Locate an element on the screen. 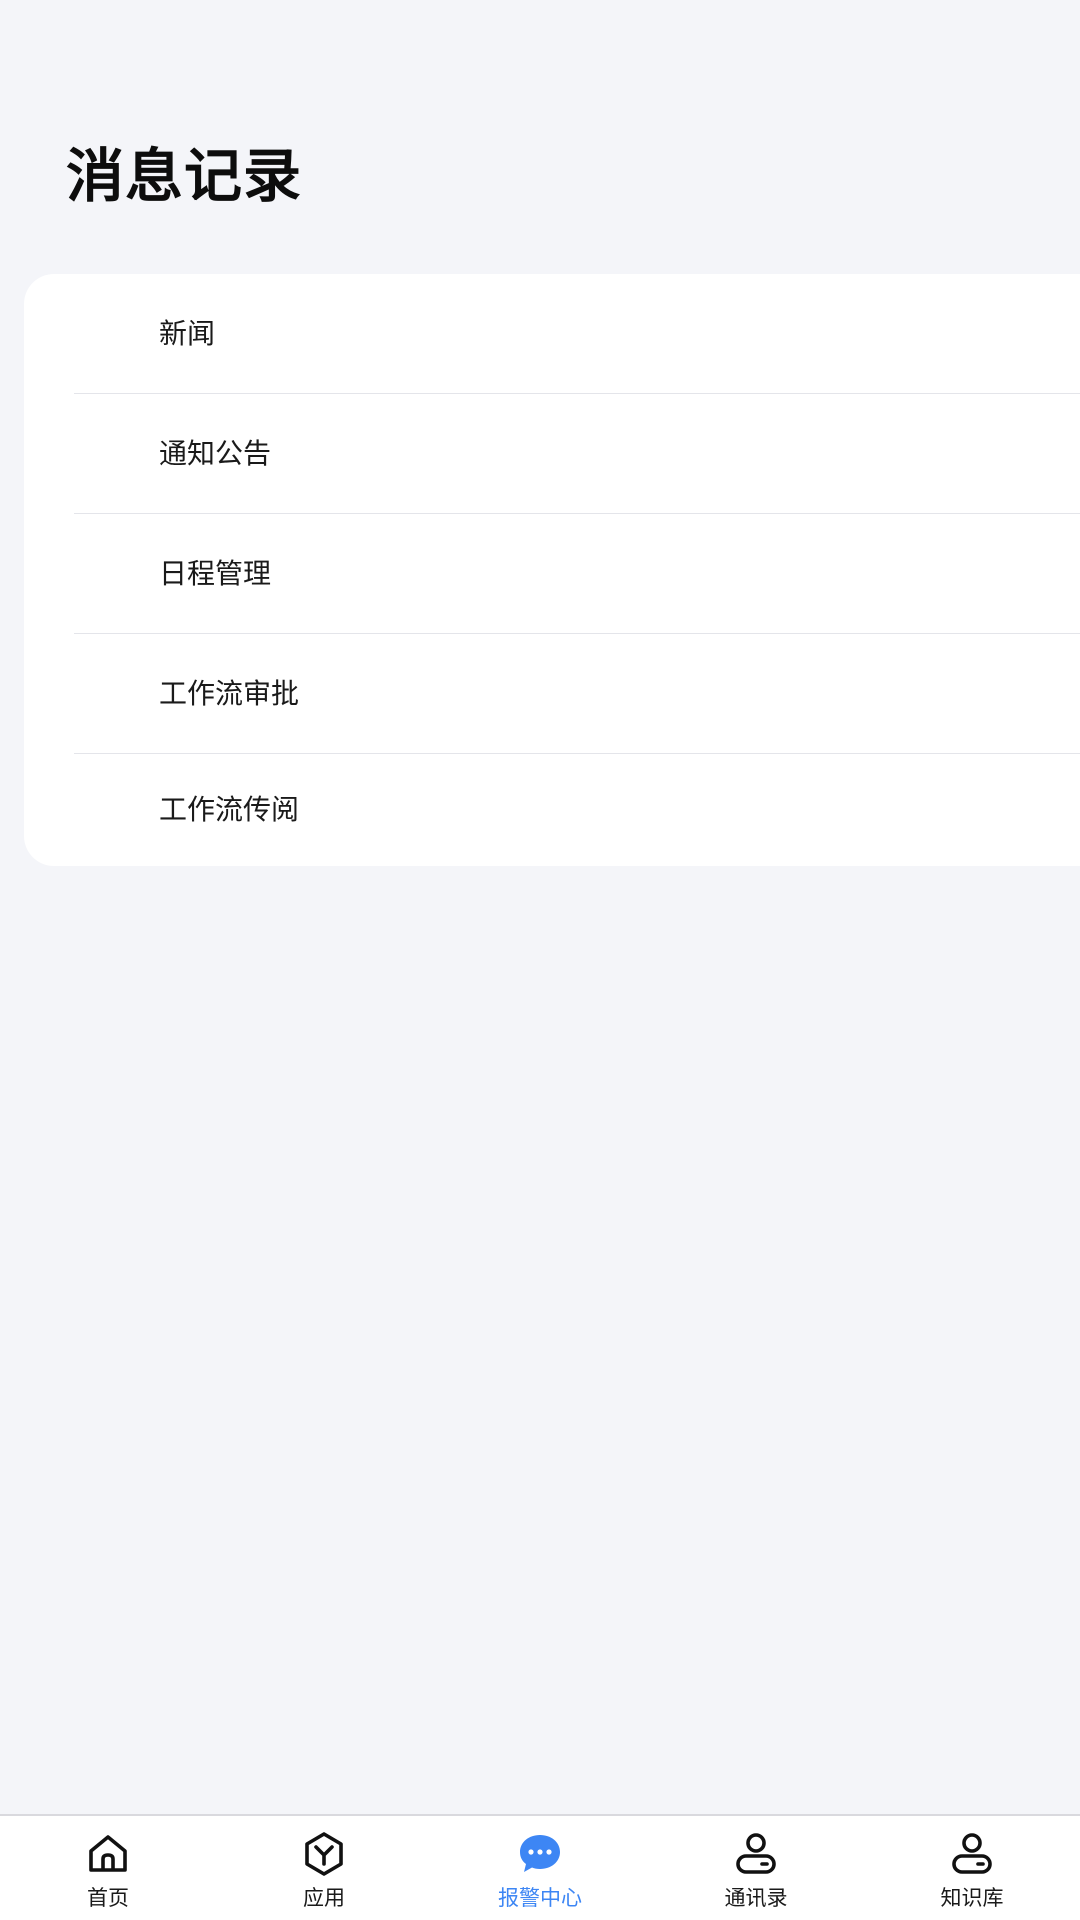  tab-home: 首页 is located at coordinates (108, 1868).